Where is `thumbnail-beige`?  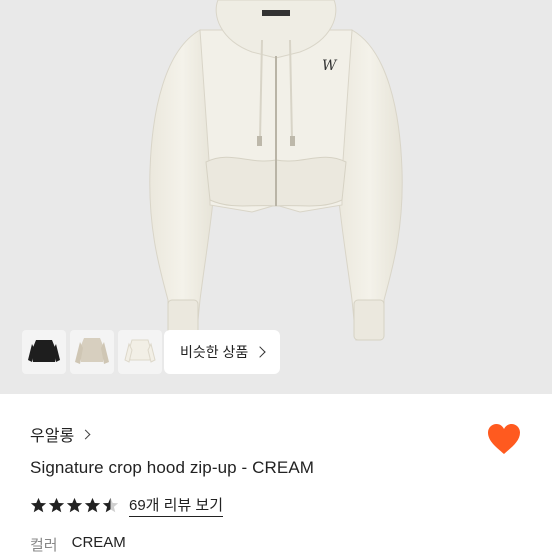 thumbnail-beige is located at coordinates (92, 352).